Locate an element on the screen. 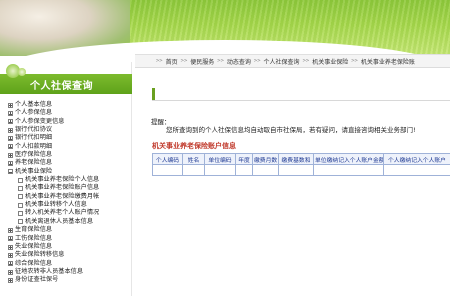 Image resolution: width=450 pixels, height=296 pixels. sidebar-item-label: 个人参保信息 is located at coordinates (34, 113).